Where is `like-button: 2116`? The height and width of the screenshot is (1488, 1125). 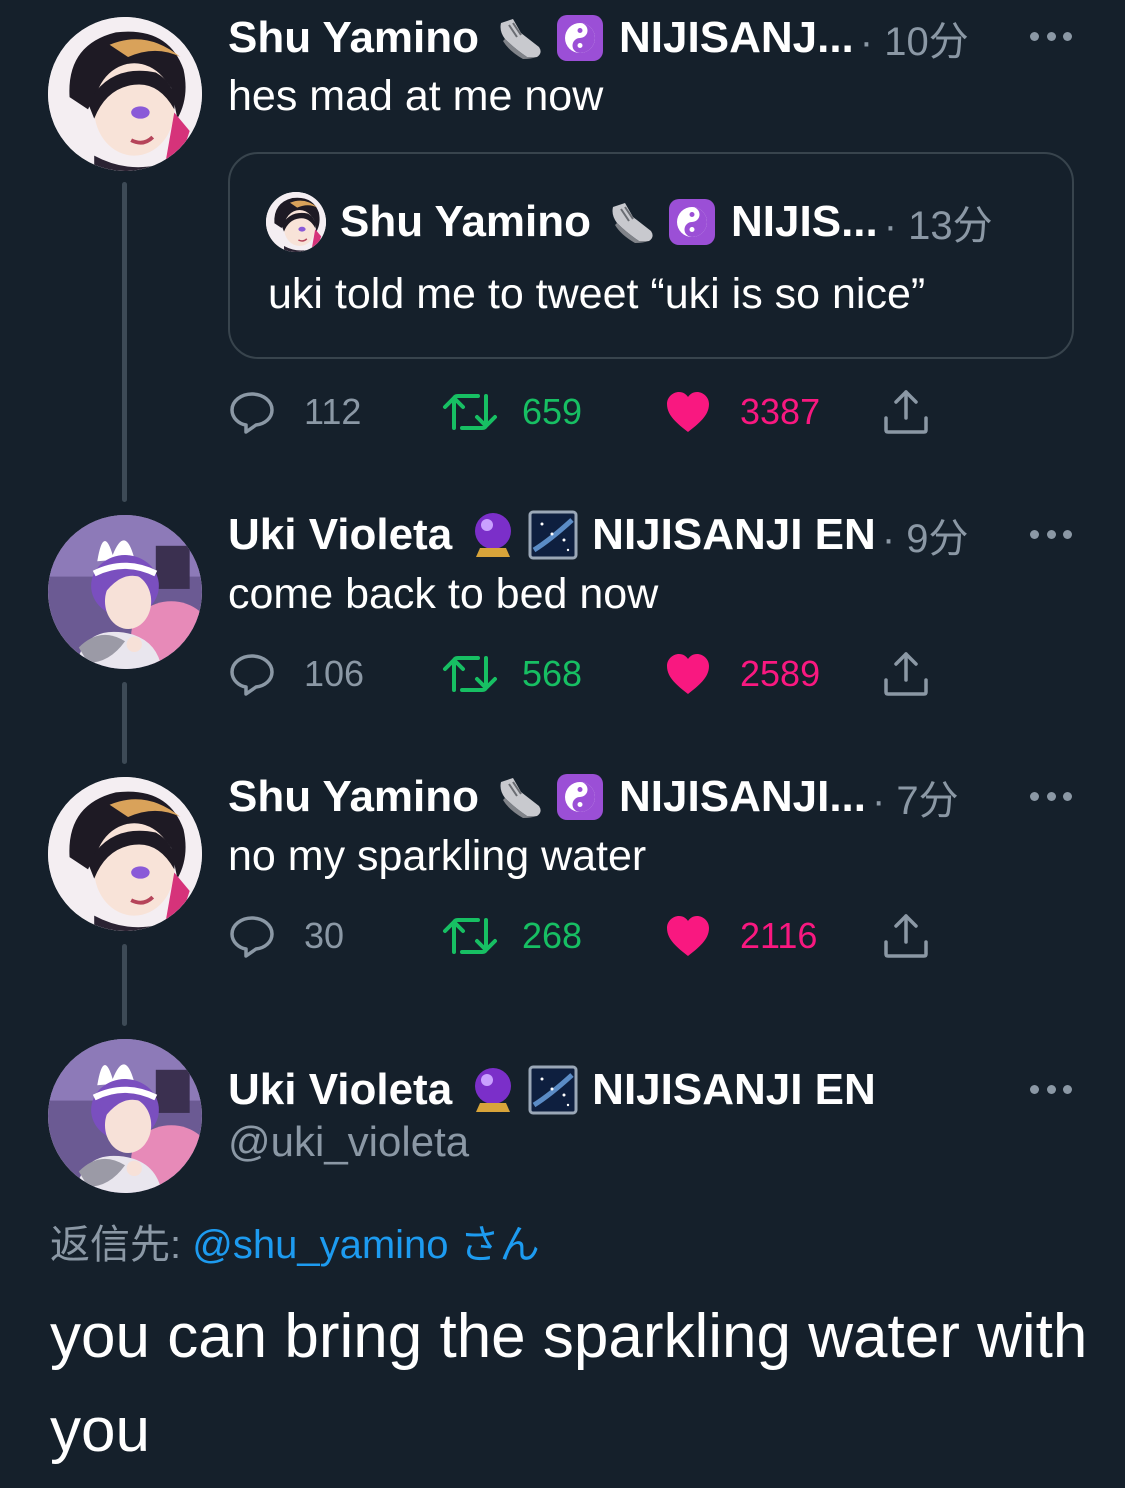
like-button: 2116 is located at coordinates (740, 936).